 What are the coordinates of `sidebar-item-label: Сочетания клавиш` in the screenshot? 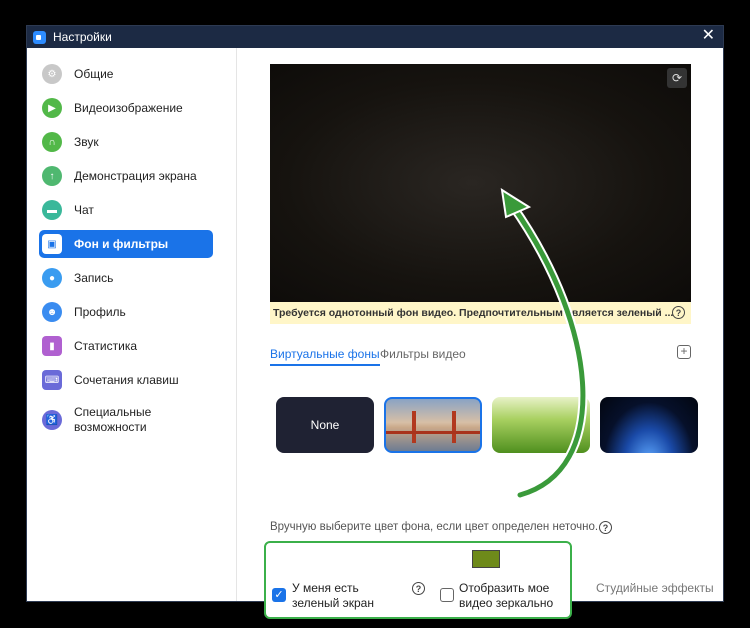 It's located at (126, 379).